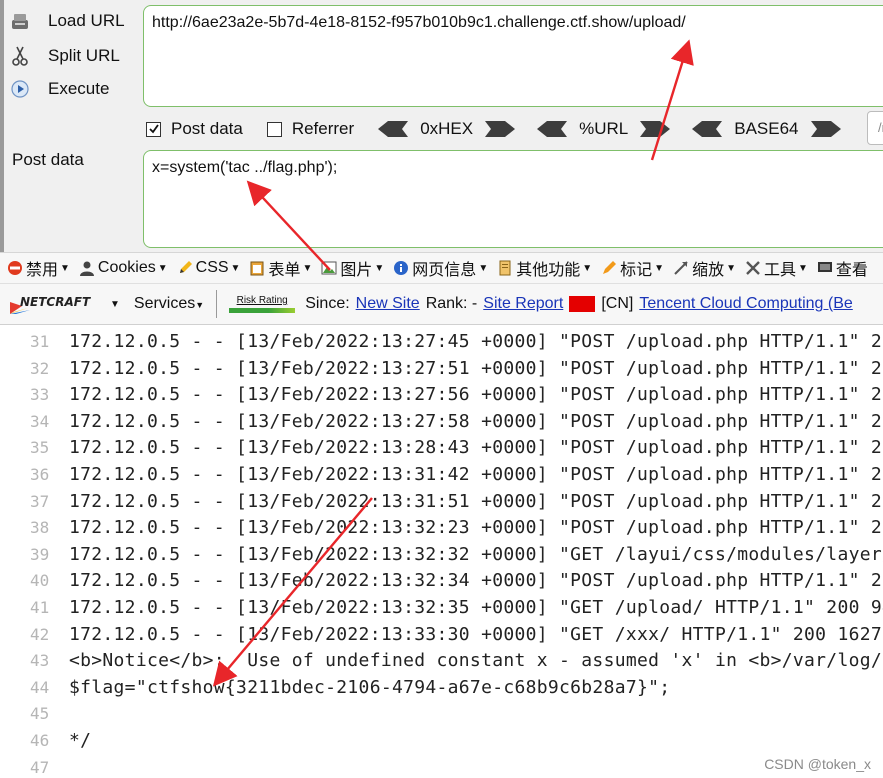 This screenshot has height=778, width=883. I want to click on hex-label: 0xHEX, so click(447, 128).